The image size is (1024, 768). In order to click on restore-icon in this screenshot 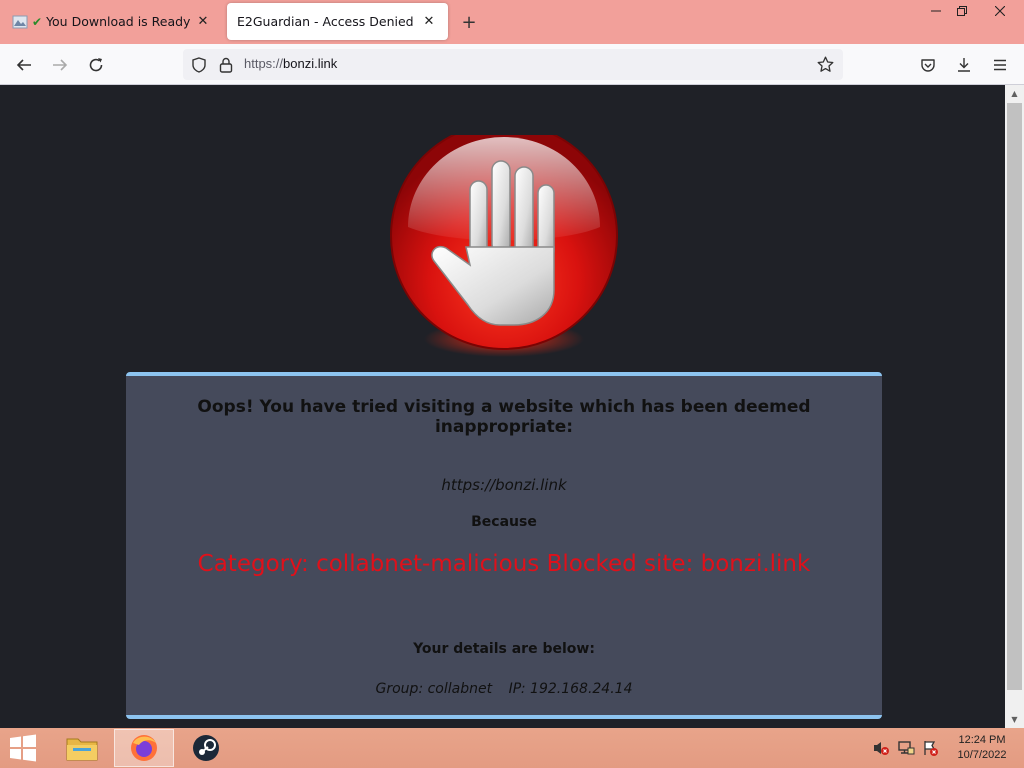, I will do `click(962, 11)`.